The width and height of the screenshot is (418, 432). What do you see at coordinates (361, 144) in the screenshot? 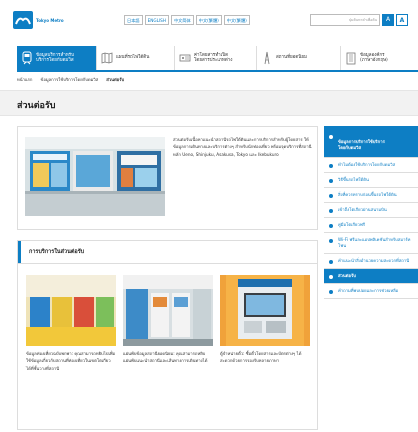
I see `sidebar-item-label: ข้อมูลการบริการใช้บริการ โดยกับดมวิส` at bounding box center [361, 144].